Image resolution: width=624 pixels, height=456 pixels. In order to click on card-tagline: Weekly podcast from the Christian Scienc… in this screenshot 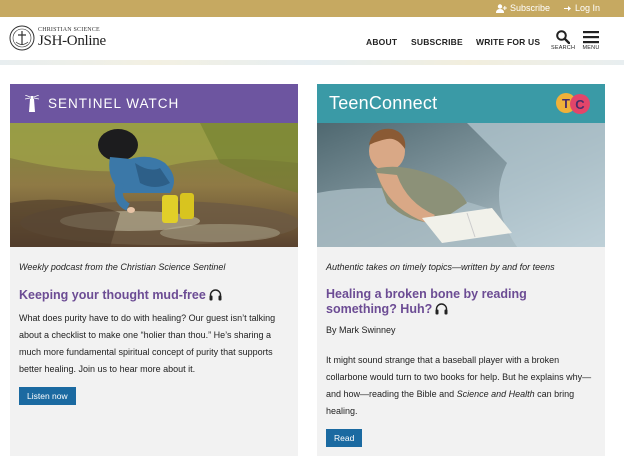, I will do `click(122, 267)`.